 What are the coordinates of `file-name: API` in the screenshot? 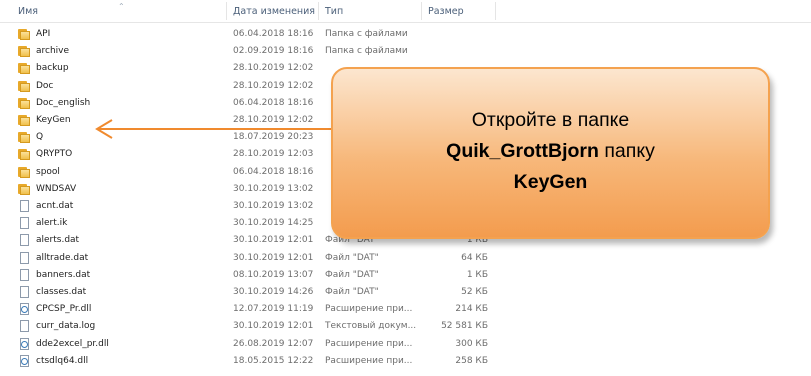 It's located at (43, 34).